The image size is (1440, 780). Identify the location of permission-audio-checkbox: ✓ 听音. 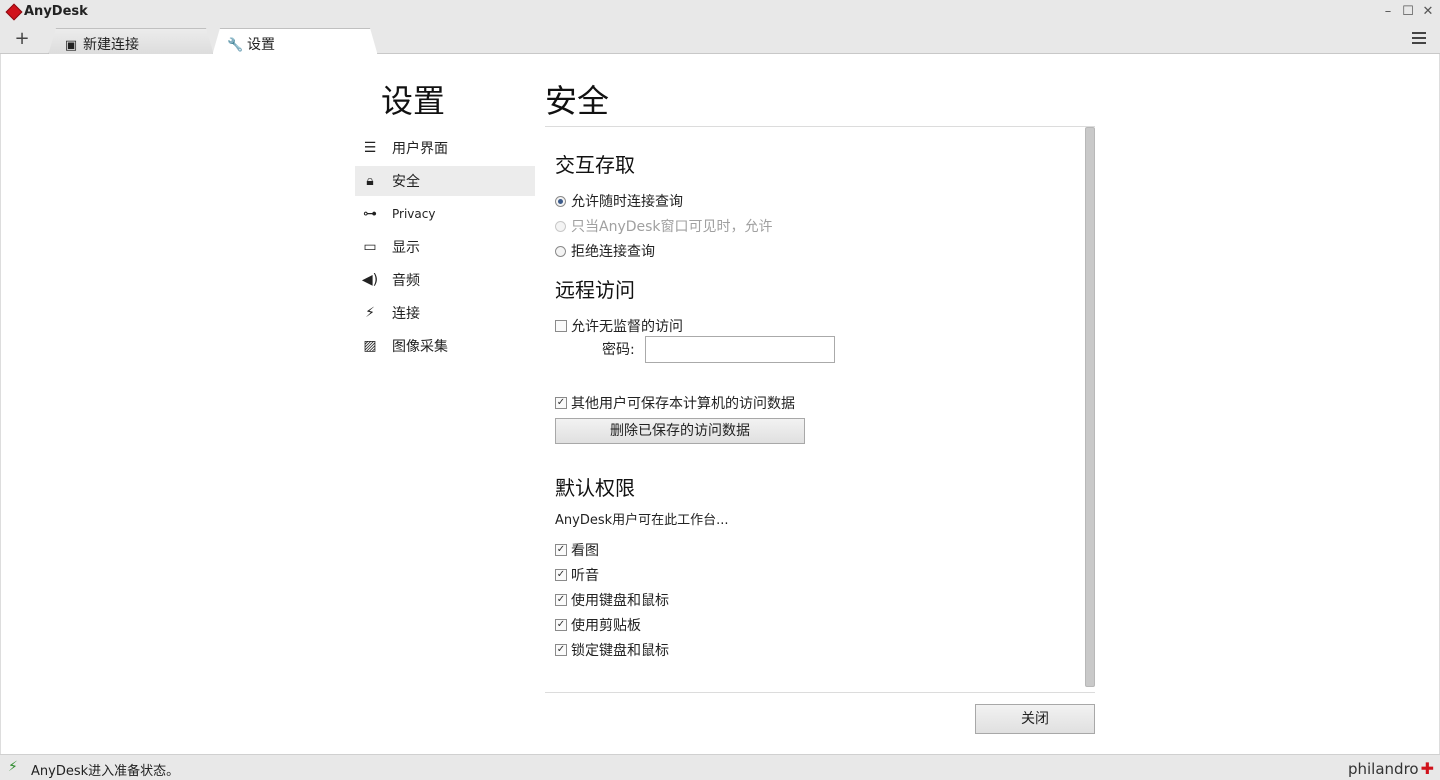
(577, 575).